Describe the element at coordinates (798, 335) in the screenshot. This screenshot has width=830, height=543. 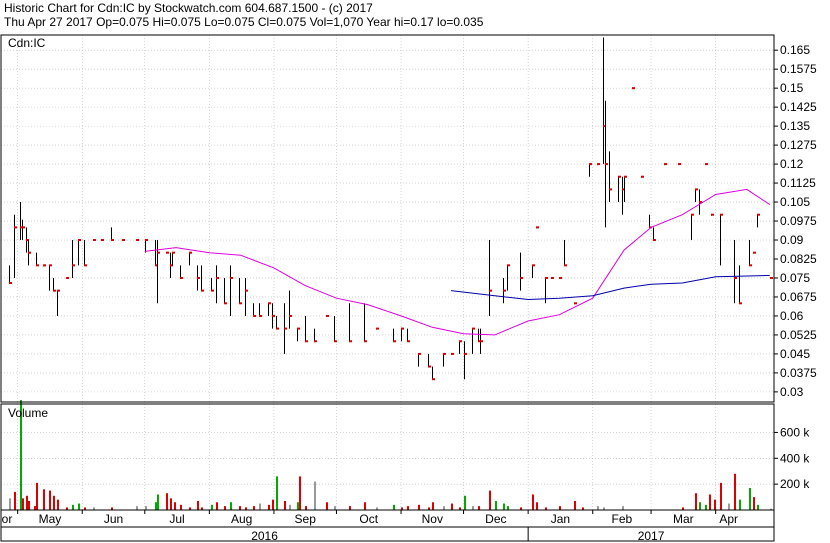
I see `price-tick-label: 0.0525` at that location.